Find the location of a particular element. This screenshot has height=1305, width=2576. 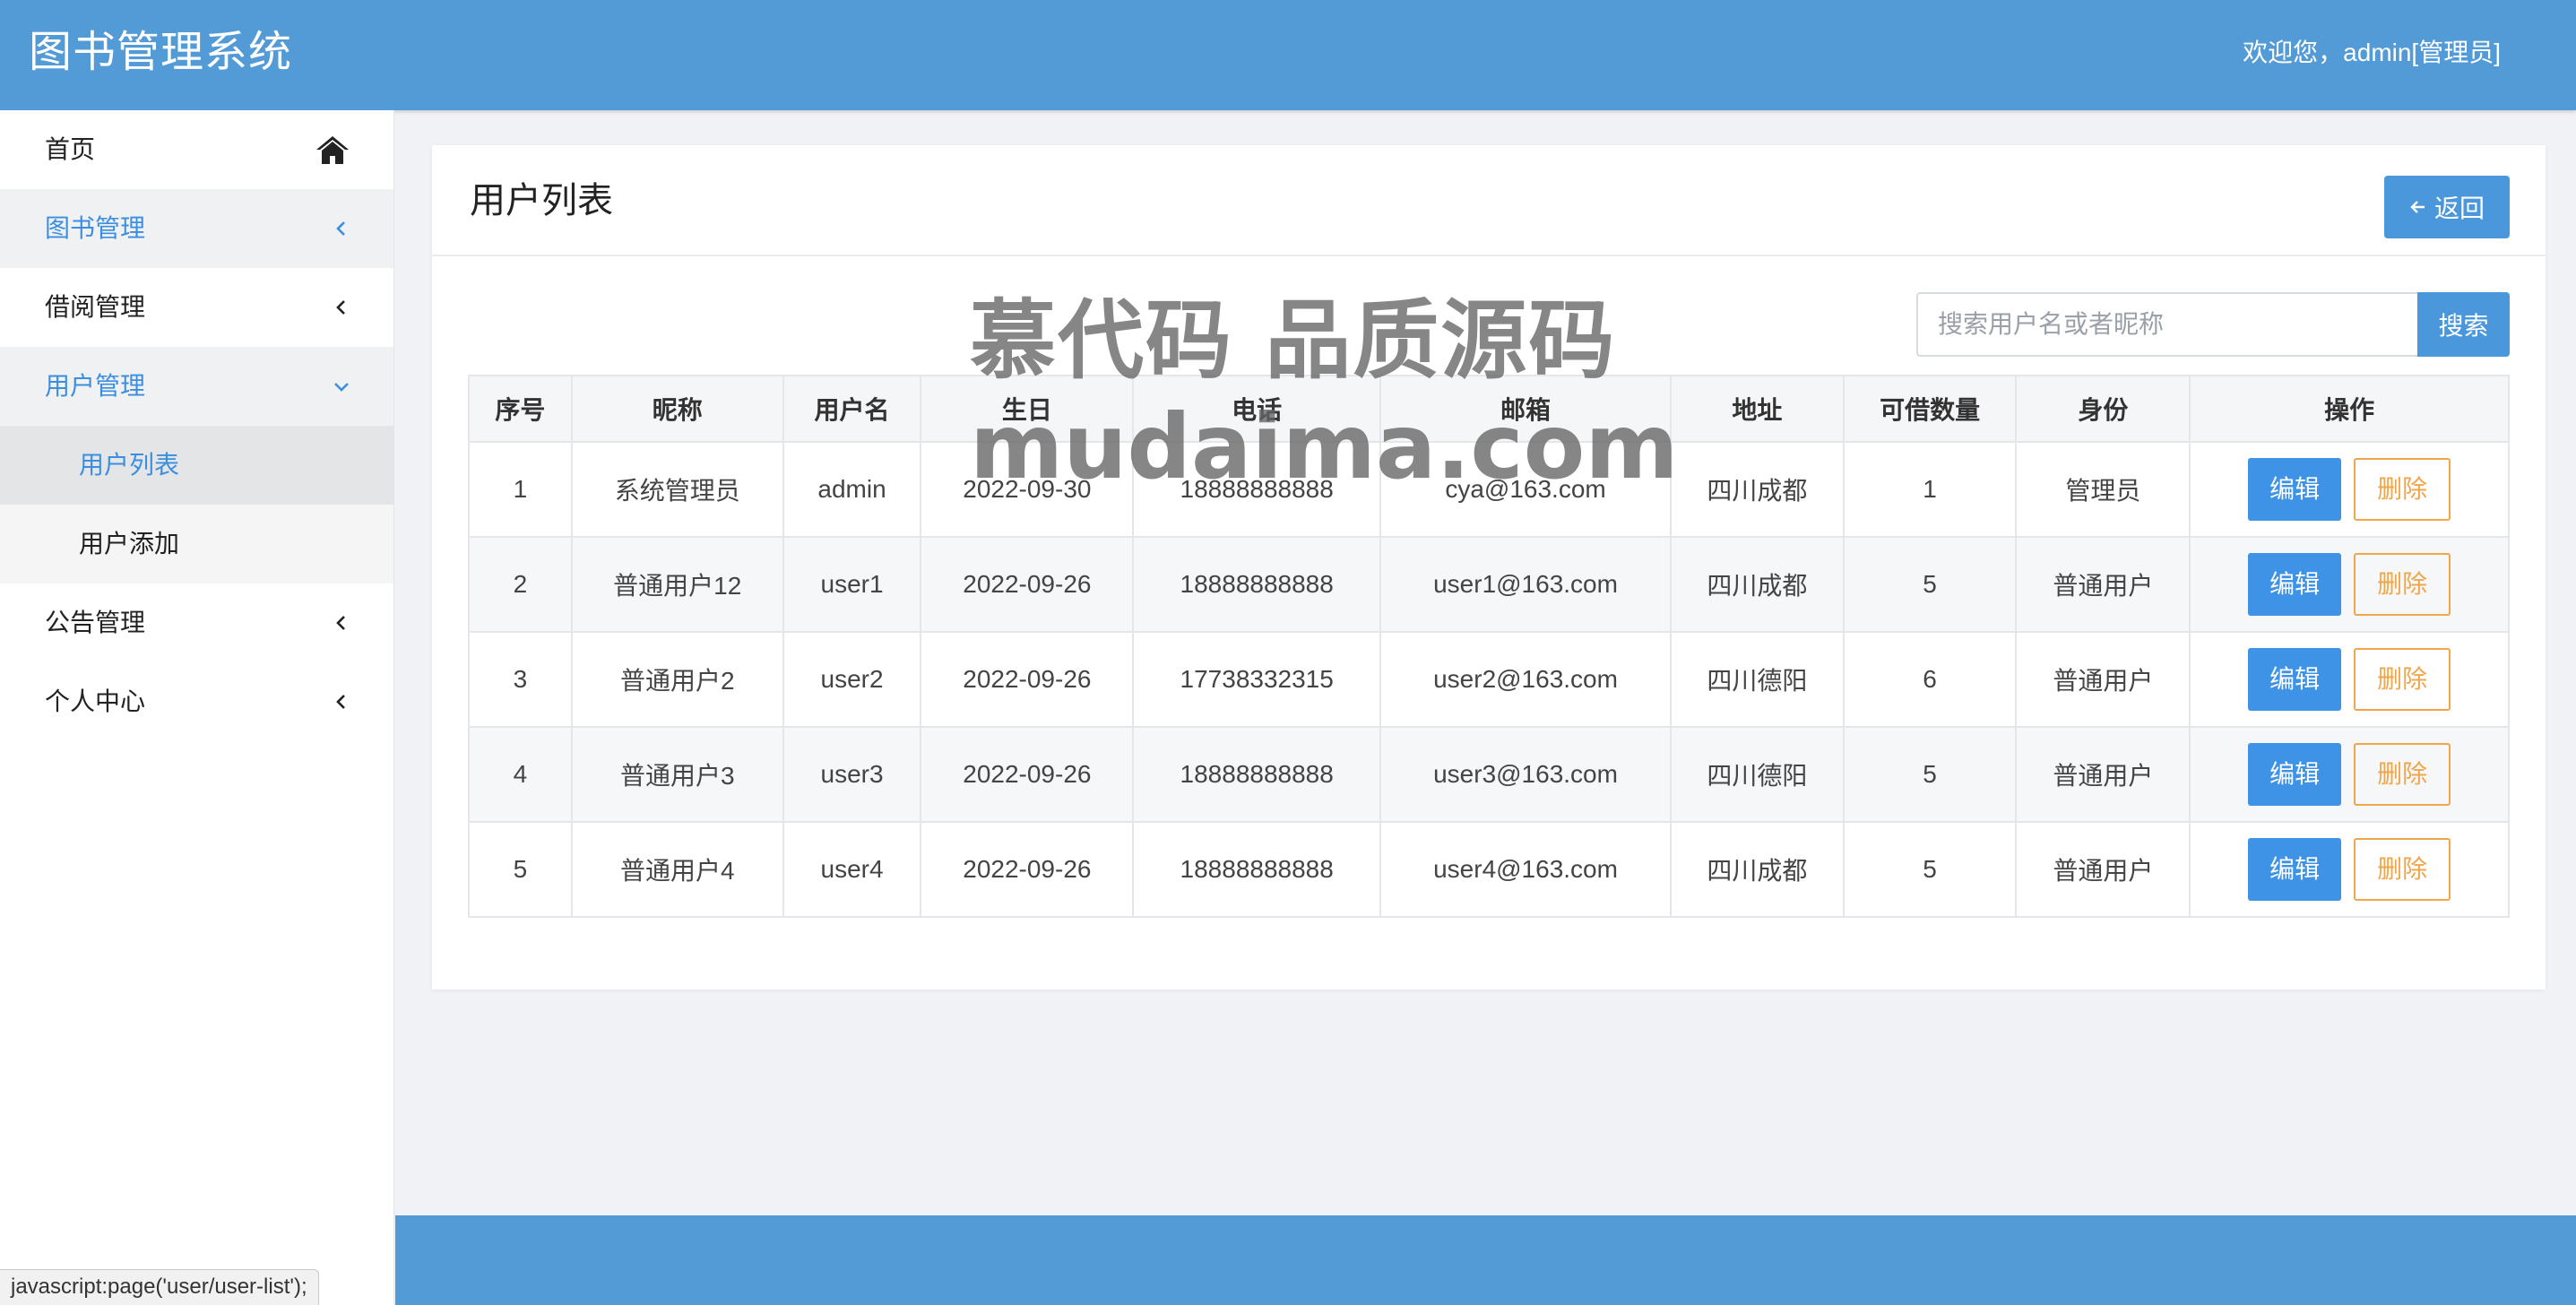

table-cell: 管理员 is located at coordinates (2103, 489).